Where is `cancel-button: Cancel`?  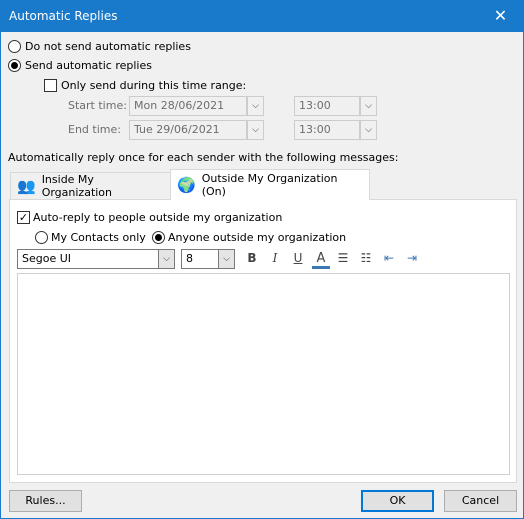 cancel-button: Cancel is located at coordinates (480, 501).